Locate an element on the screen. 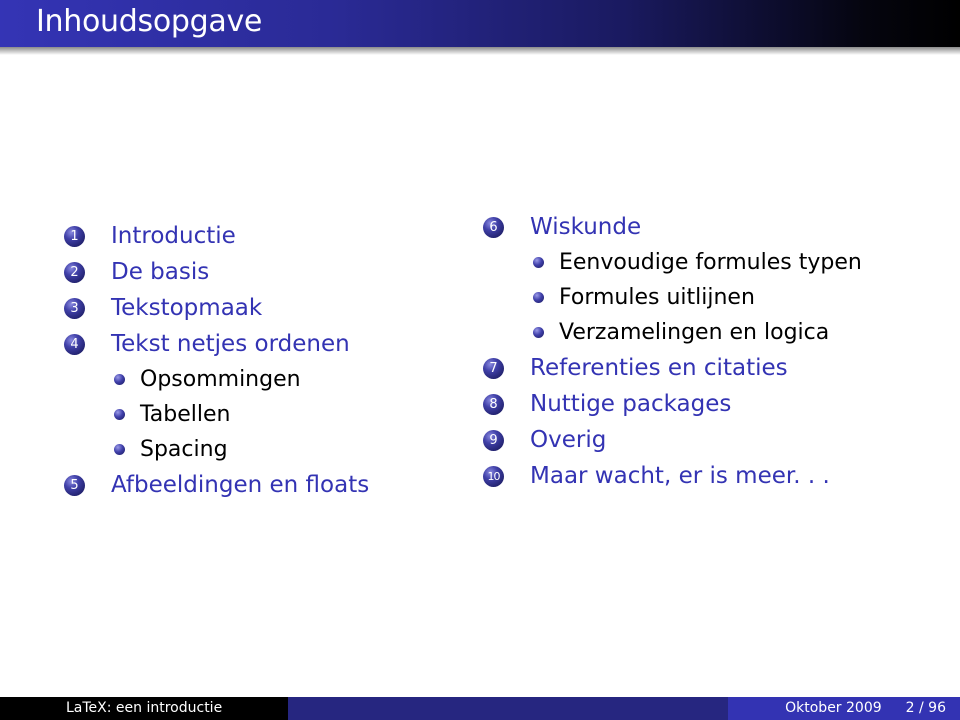  subsection-label: Verzamelingen en logica is located at coordinates (694, 332).